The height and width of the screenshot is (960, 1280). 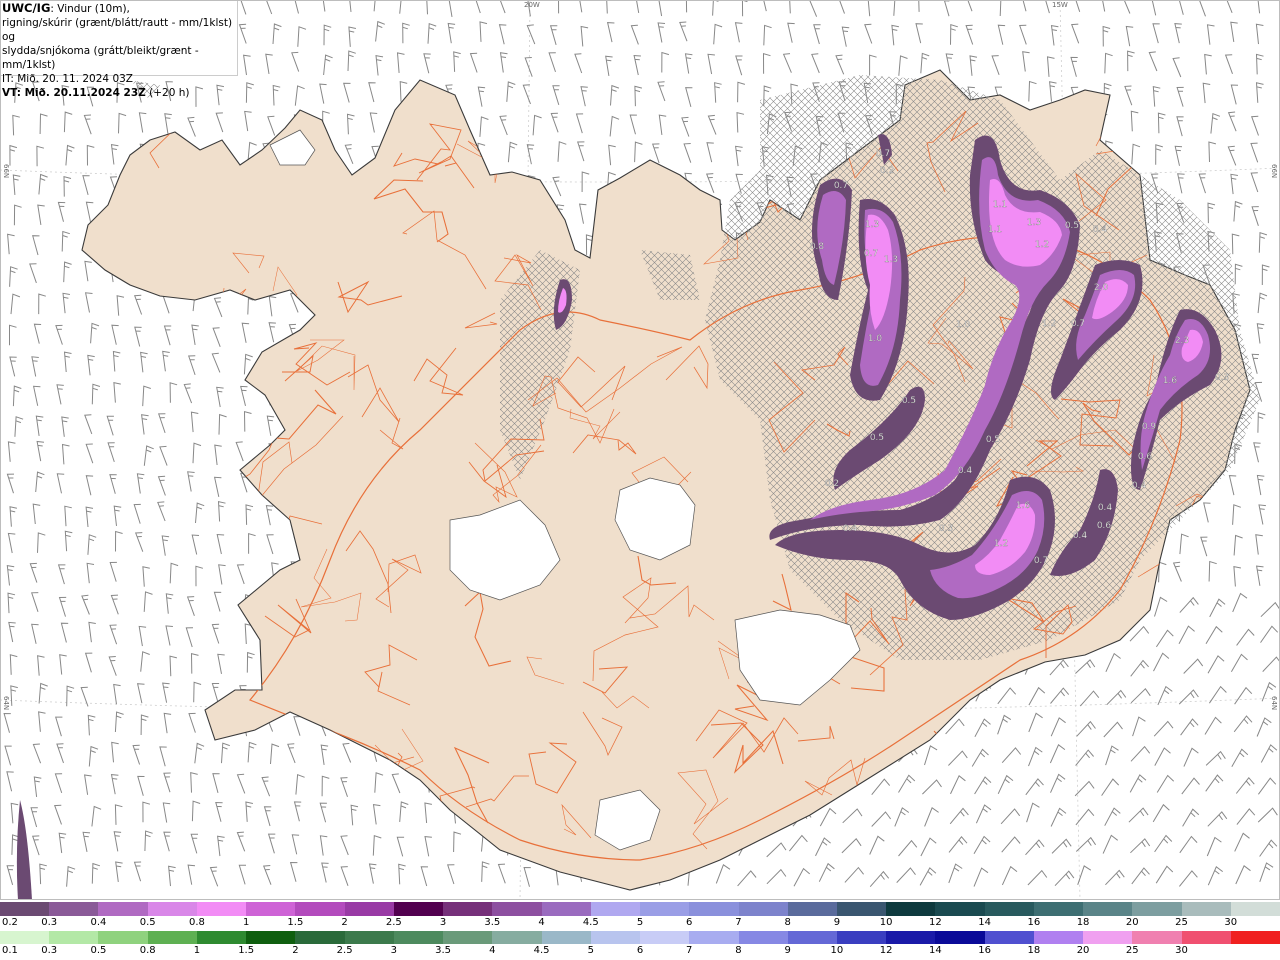 I want to click on legend-label: 20, so click(x=1083, y=950).